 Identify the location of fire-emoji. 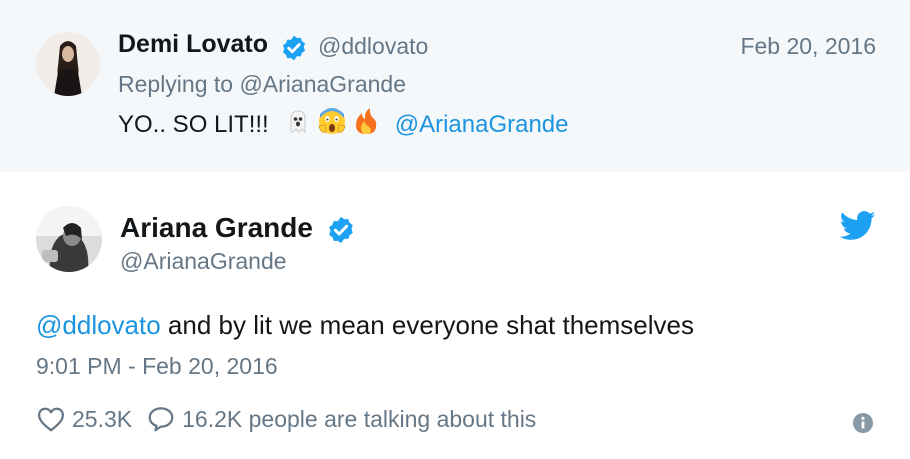
(366, 124).